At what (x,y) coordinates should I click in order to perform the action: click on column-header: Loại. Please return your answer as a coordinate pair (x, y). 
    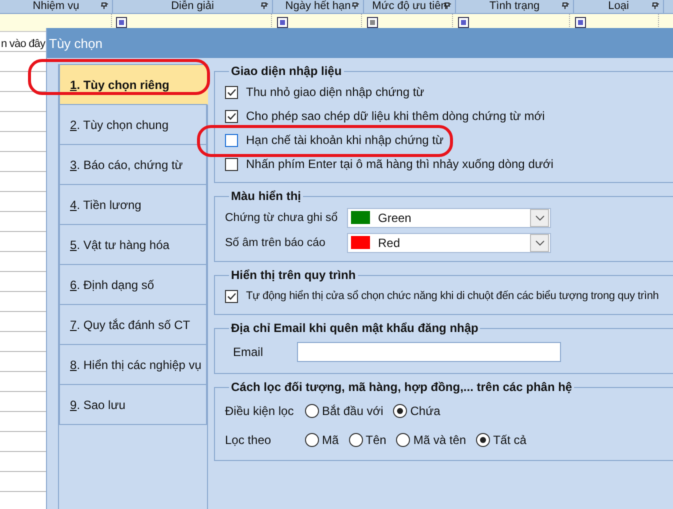
    Looking at the image, I should click on (619, 6).